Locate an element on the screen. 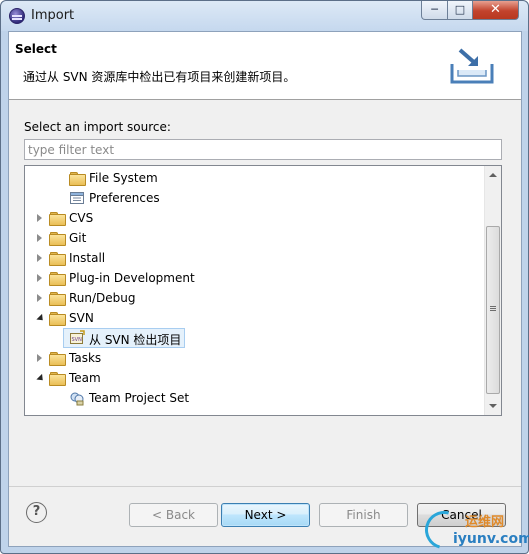 This screenshot has height=554, width=529. tree-item-label: Tasks is located at coordinates (85, 358).